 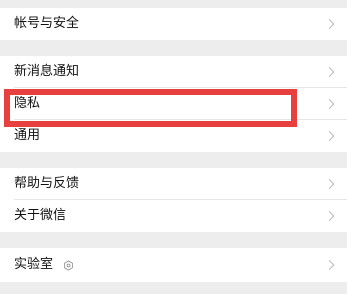 What do you see at coordinates (173, 216) in the screenshot?
I see `settings-item-about: 关于微信` at bounding box center [173, 216].